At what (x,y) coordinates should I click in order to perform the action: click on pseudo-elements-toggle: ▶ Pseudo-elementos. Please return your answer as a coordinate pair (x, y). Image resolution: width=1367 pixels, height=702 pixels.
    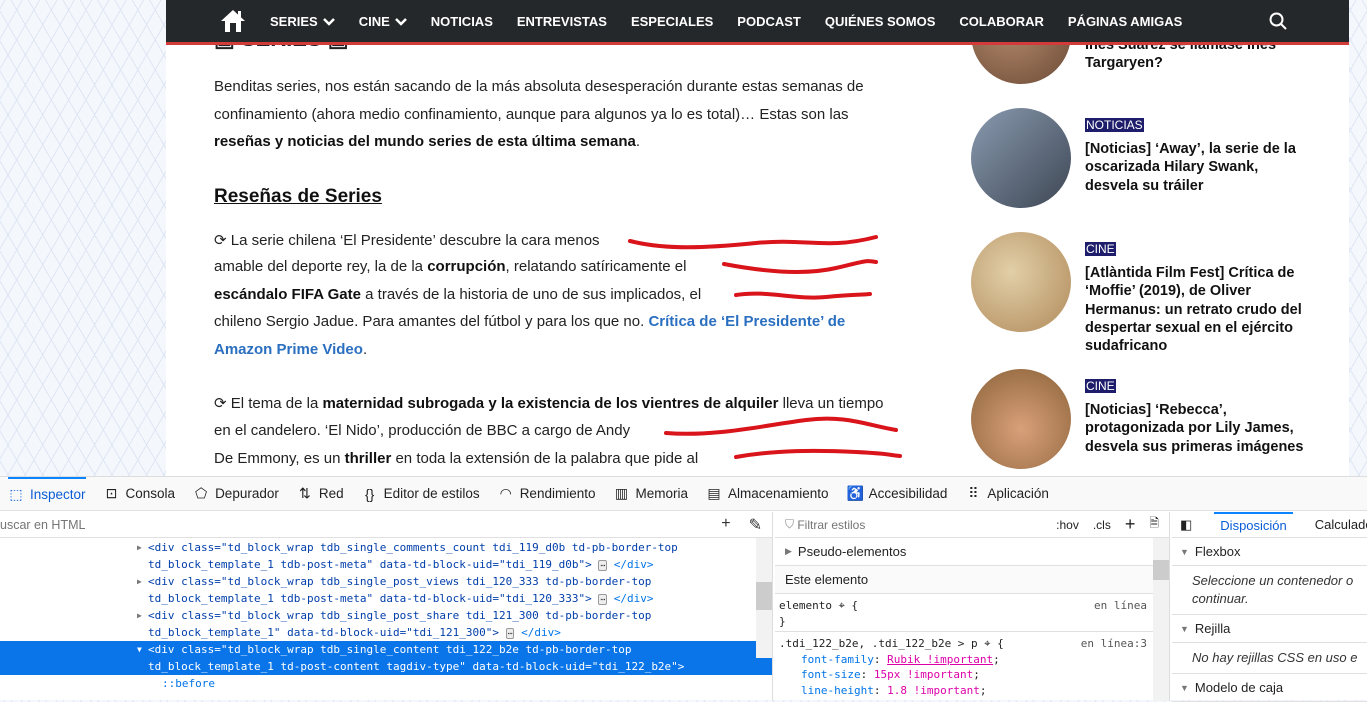
    Looking at the image, I should click on (972, 552).